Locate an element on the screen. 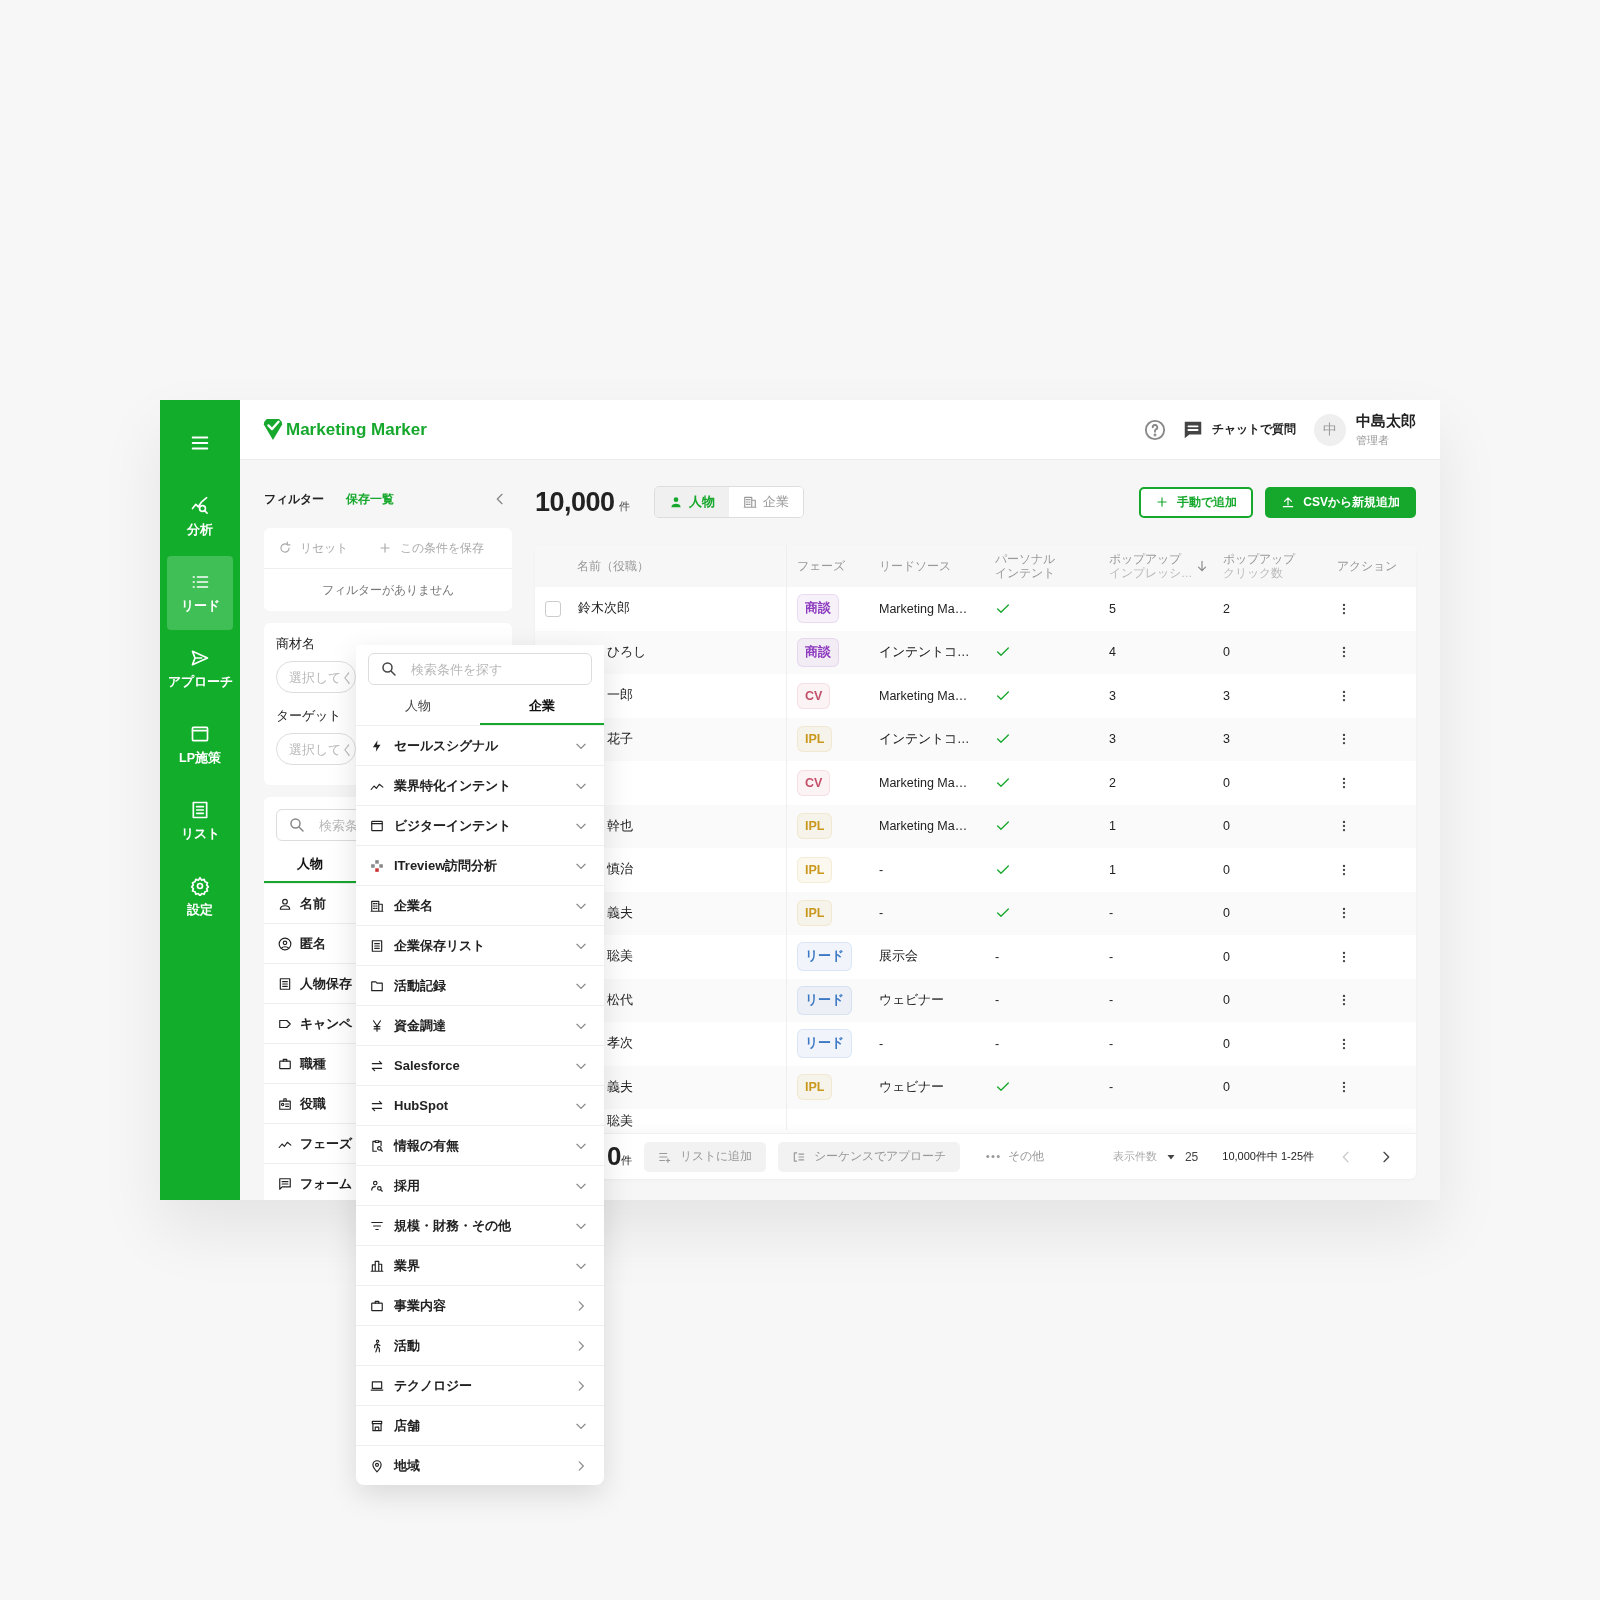 The image size is (1600, 1600). lead-name: 鈴木次郎 is located at coordinates (604, 609).